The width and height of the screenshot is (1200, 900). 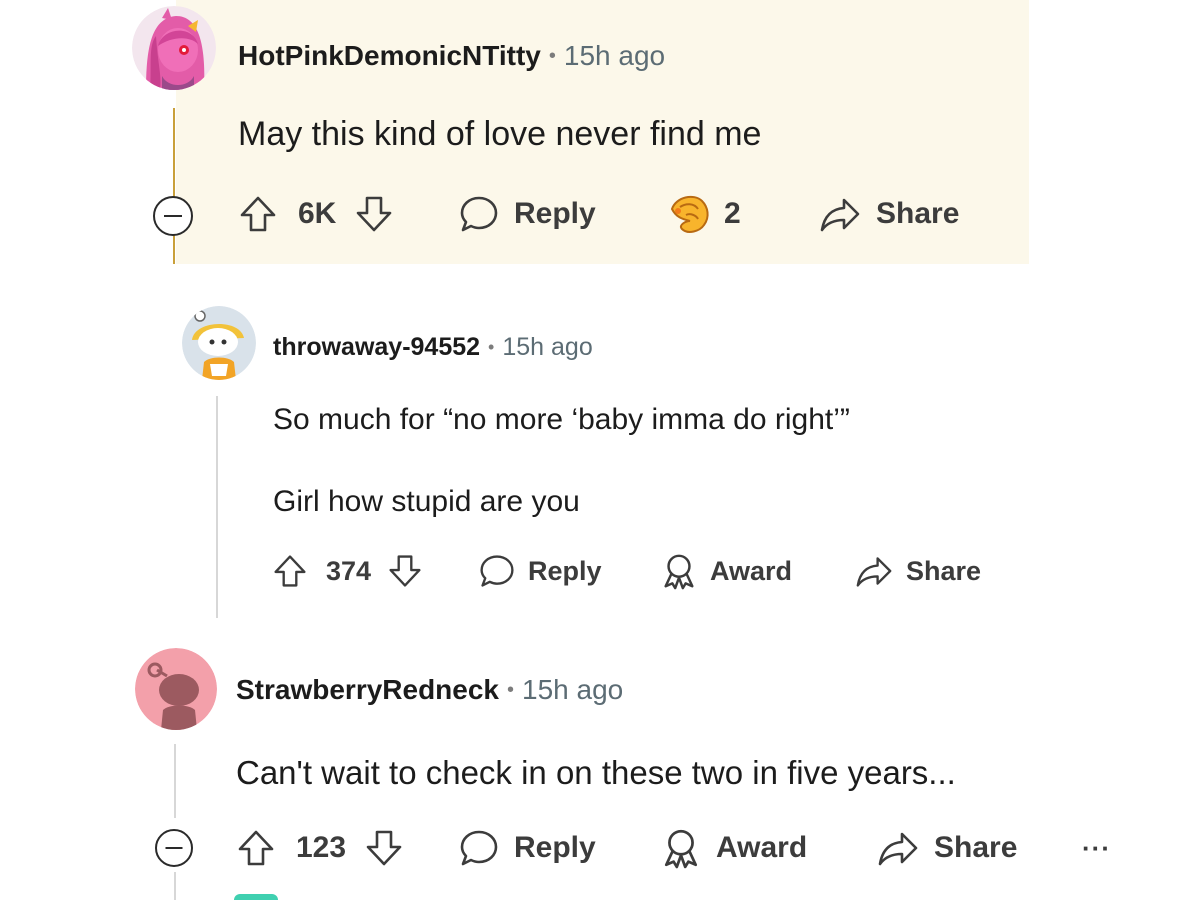 I want to click on comment-meta: HotPinkDemonicNTitty • 15h ago, so click(x=451, y=56).